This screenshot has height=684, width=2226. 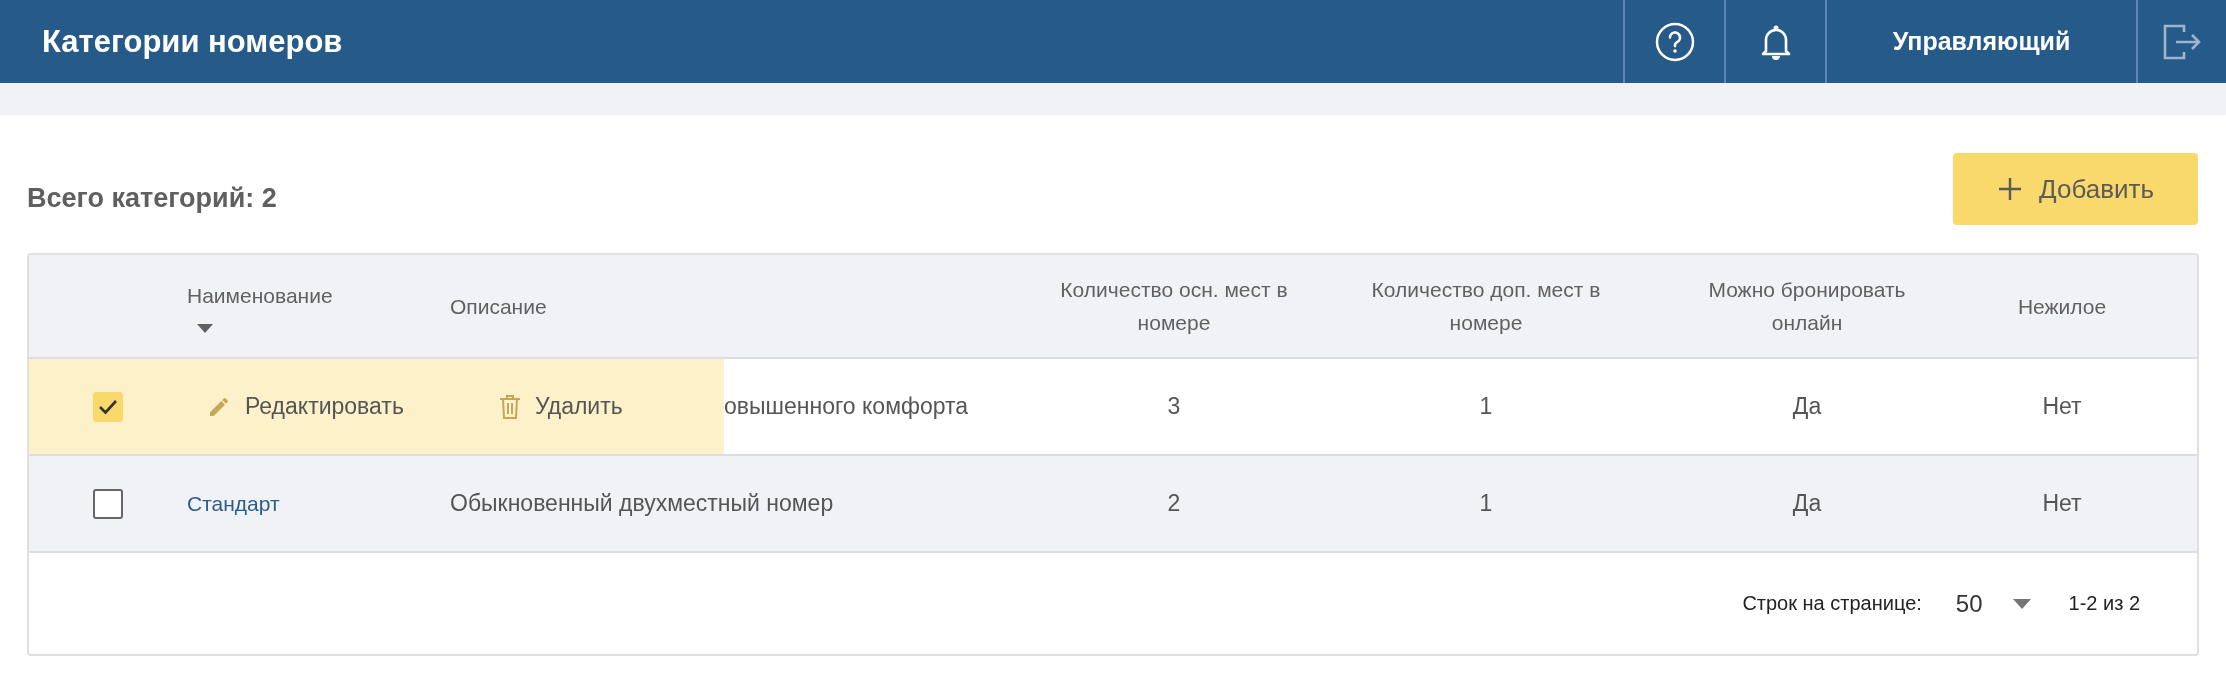 I want to click on trash-icon, so click(x=509, y=406).